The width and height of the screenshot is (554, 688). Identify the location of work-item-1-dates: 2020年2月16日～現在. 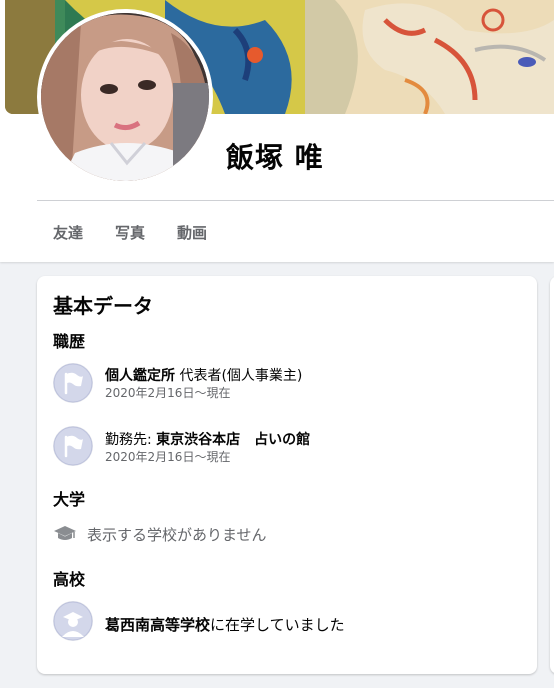
(168, 393).